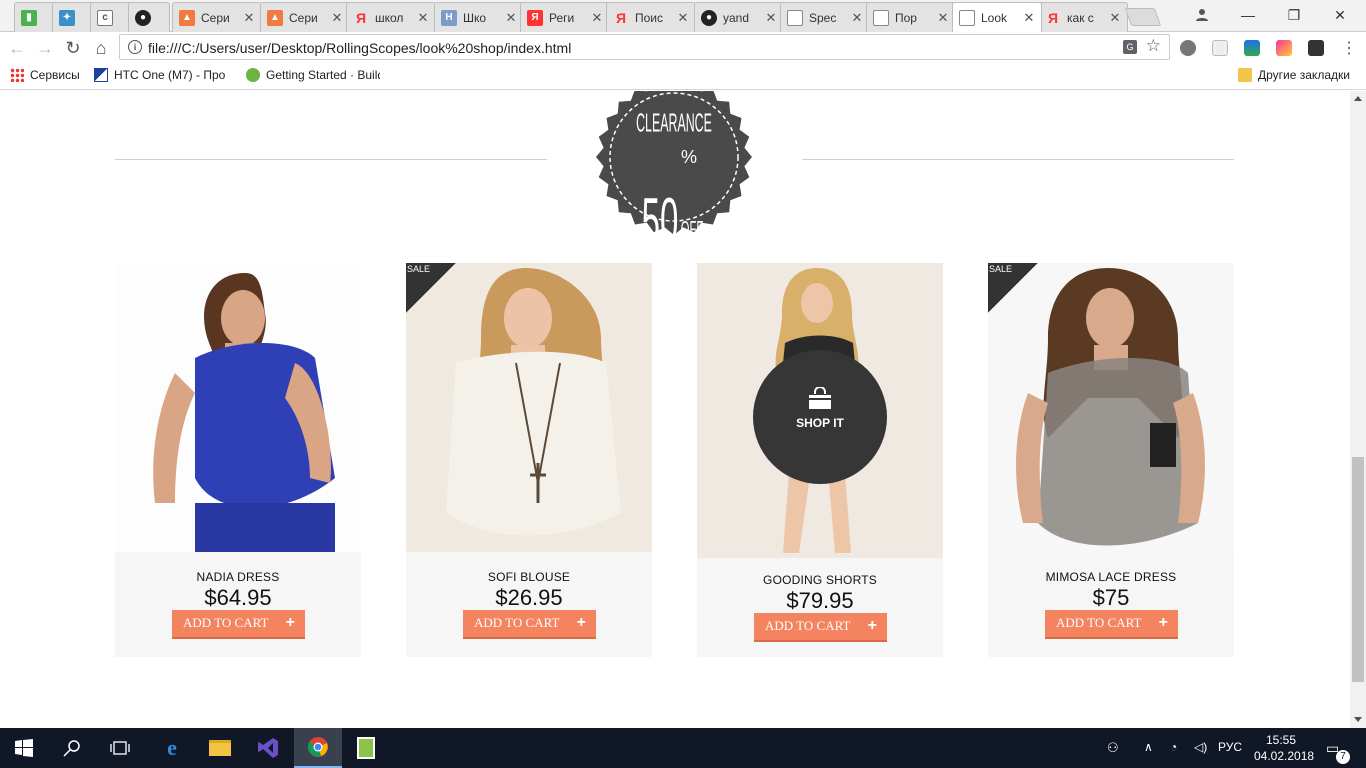 The width and height of the screenshot is (1366, 768). What do you see at coordinates (479, 17) in the screenshot?
I see `tab-8: H Шко ✕` at bounding box center [479, 17].